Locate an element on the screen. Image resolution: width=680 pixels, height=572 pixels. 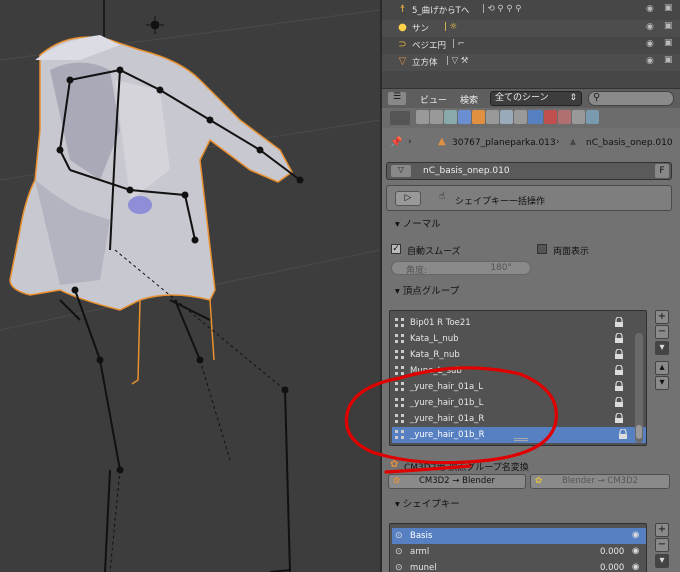
red-annotation-underline is located at coordinates (428, 469).